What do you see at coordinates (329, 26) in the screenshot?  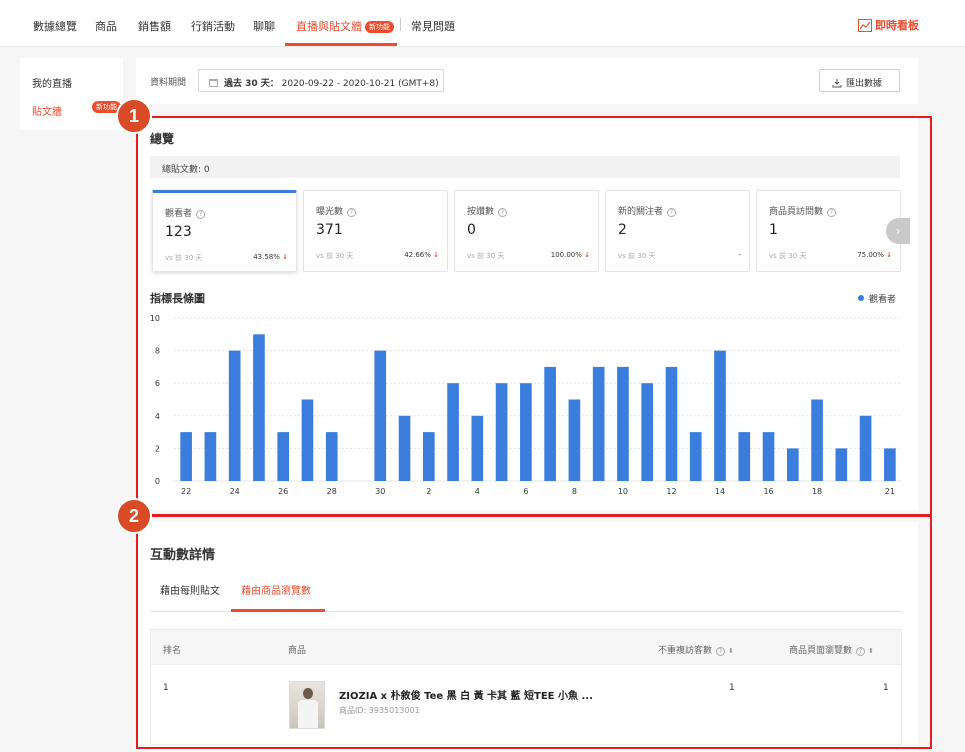 I see `tab-live-and-feed-label: 直播與貼文牆` at bounding box center [329, 26].